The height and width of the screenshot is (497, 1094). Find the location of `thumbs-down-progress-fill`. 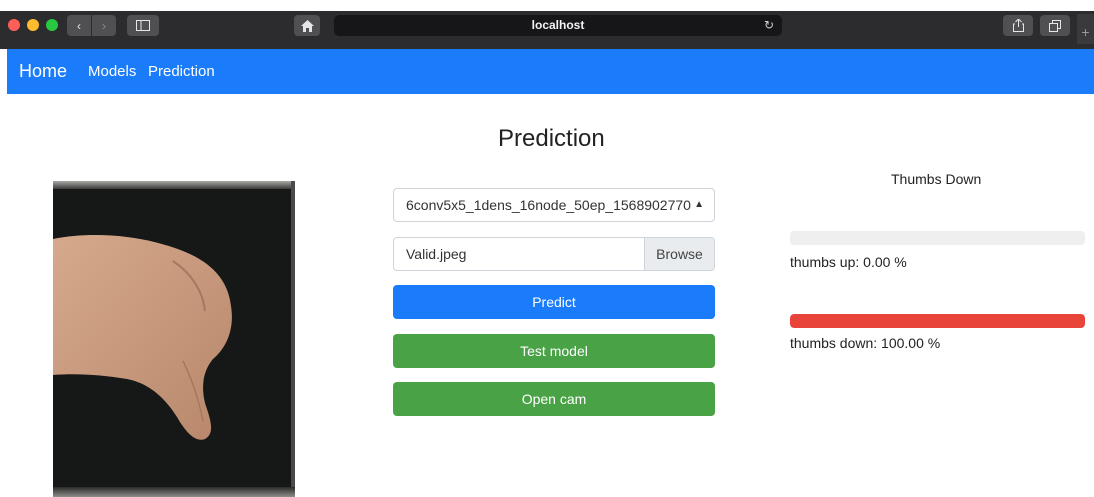

thumbs-down-progress-fill is located at coordinates (937, 321).